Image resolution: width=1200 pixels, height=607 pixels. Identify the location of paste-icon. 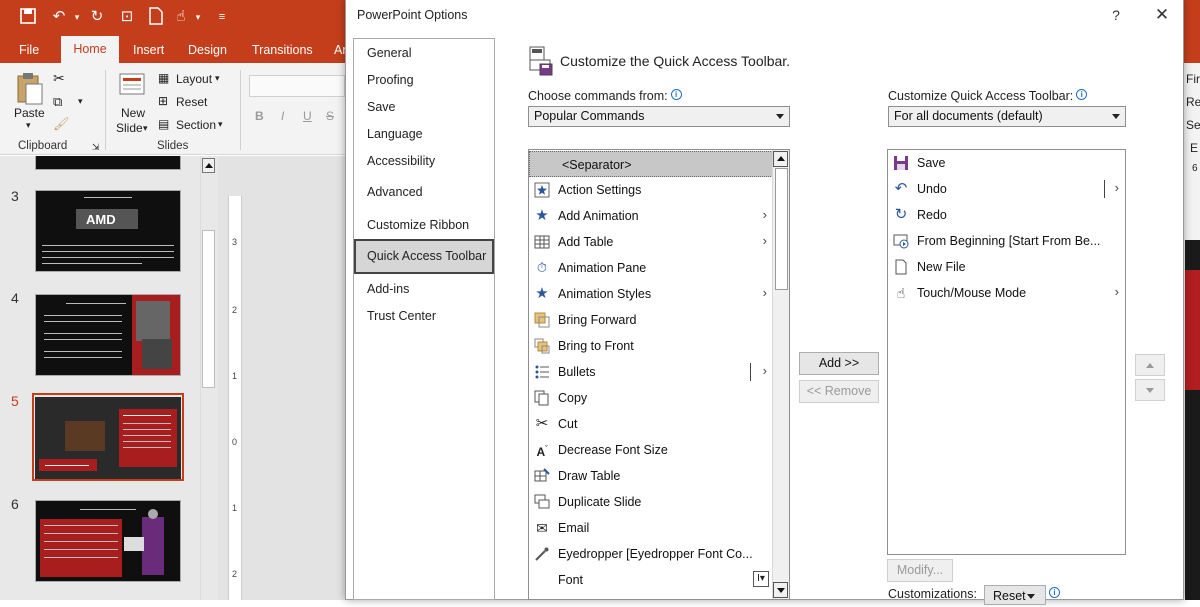
(30, 89).